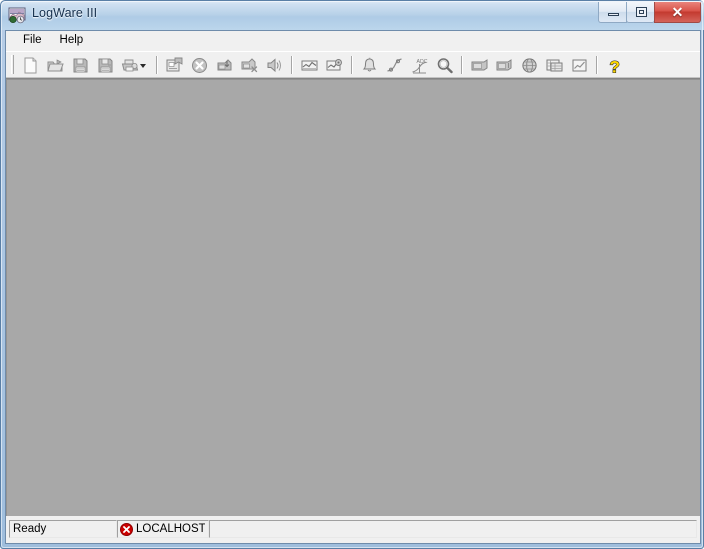  I want to click on minimize-icon, so click(613, 14).